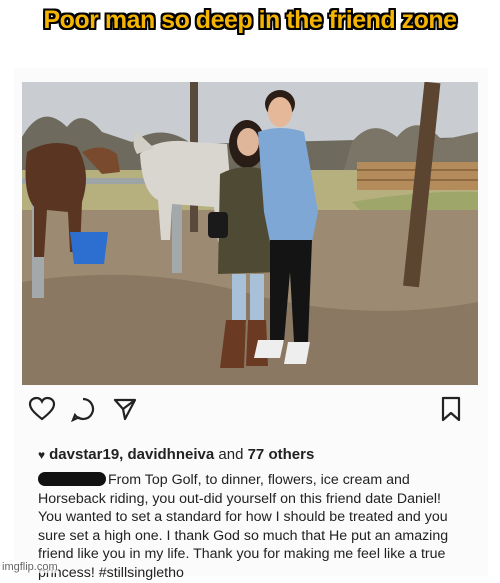 The height and width of the screenshot is (583, 500). Describe the element at coordinates (83, 411) in the screenshot. I see `comment-icon` at that location.